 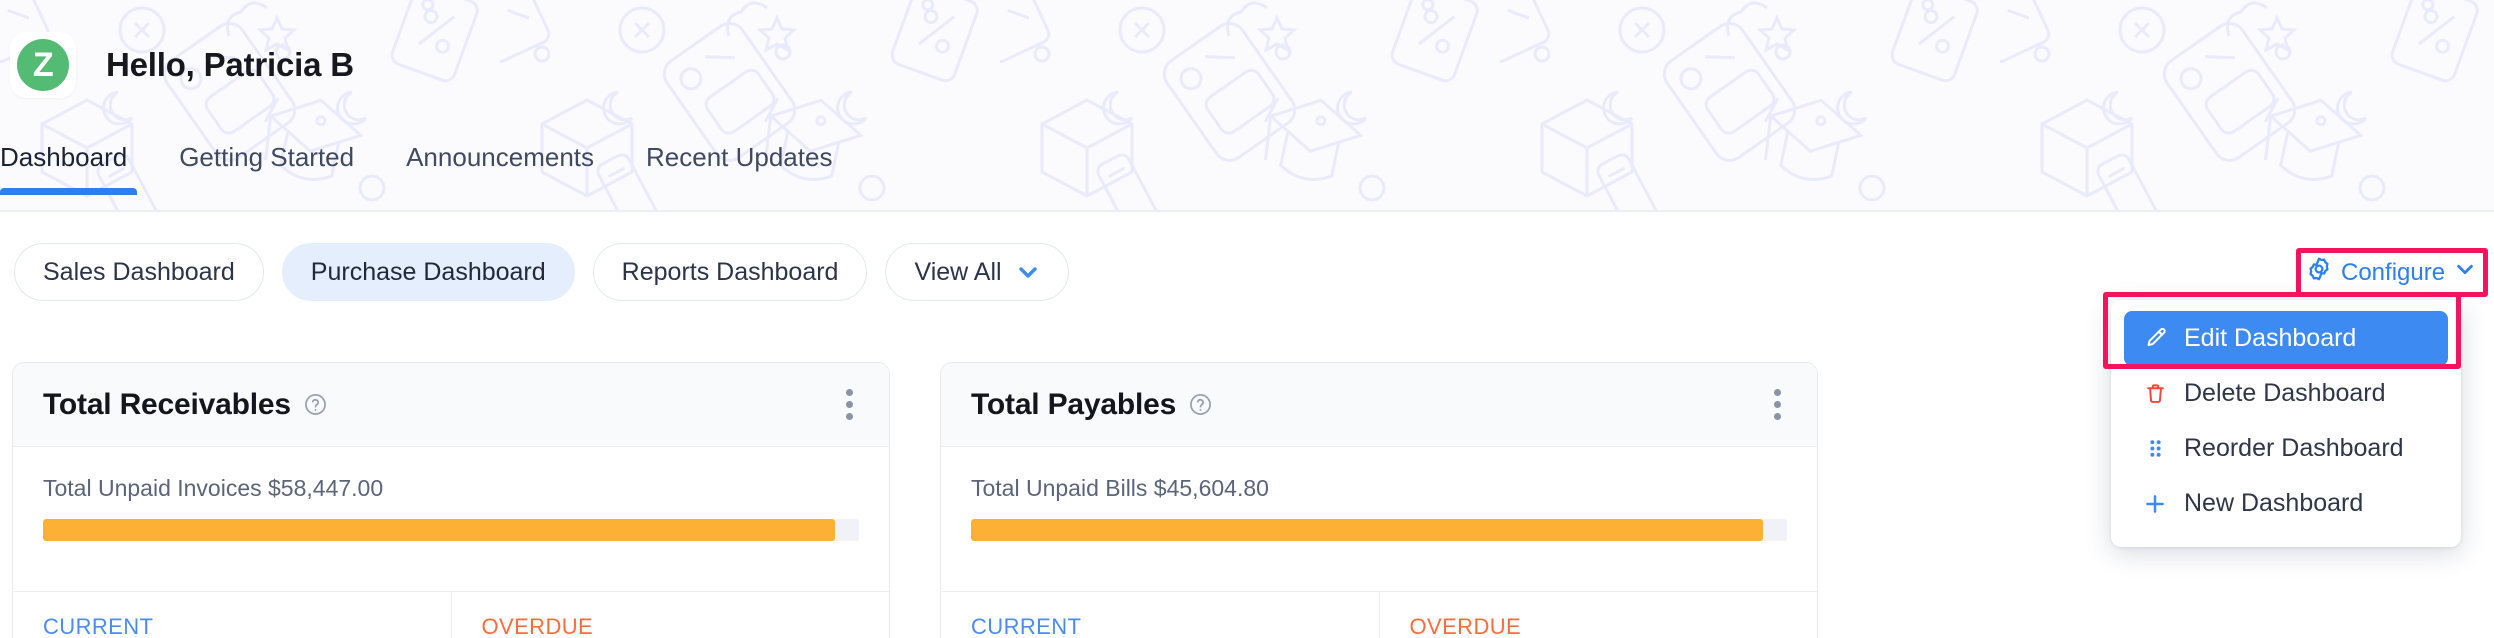 I want to click on menu-item-new-dashboard: New Dashboard, so click(x=2286, y=503).